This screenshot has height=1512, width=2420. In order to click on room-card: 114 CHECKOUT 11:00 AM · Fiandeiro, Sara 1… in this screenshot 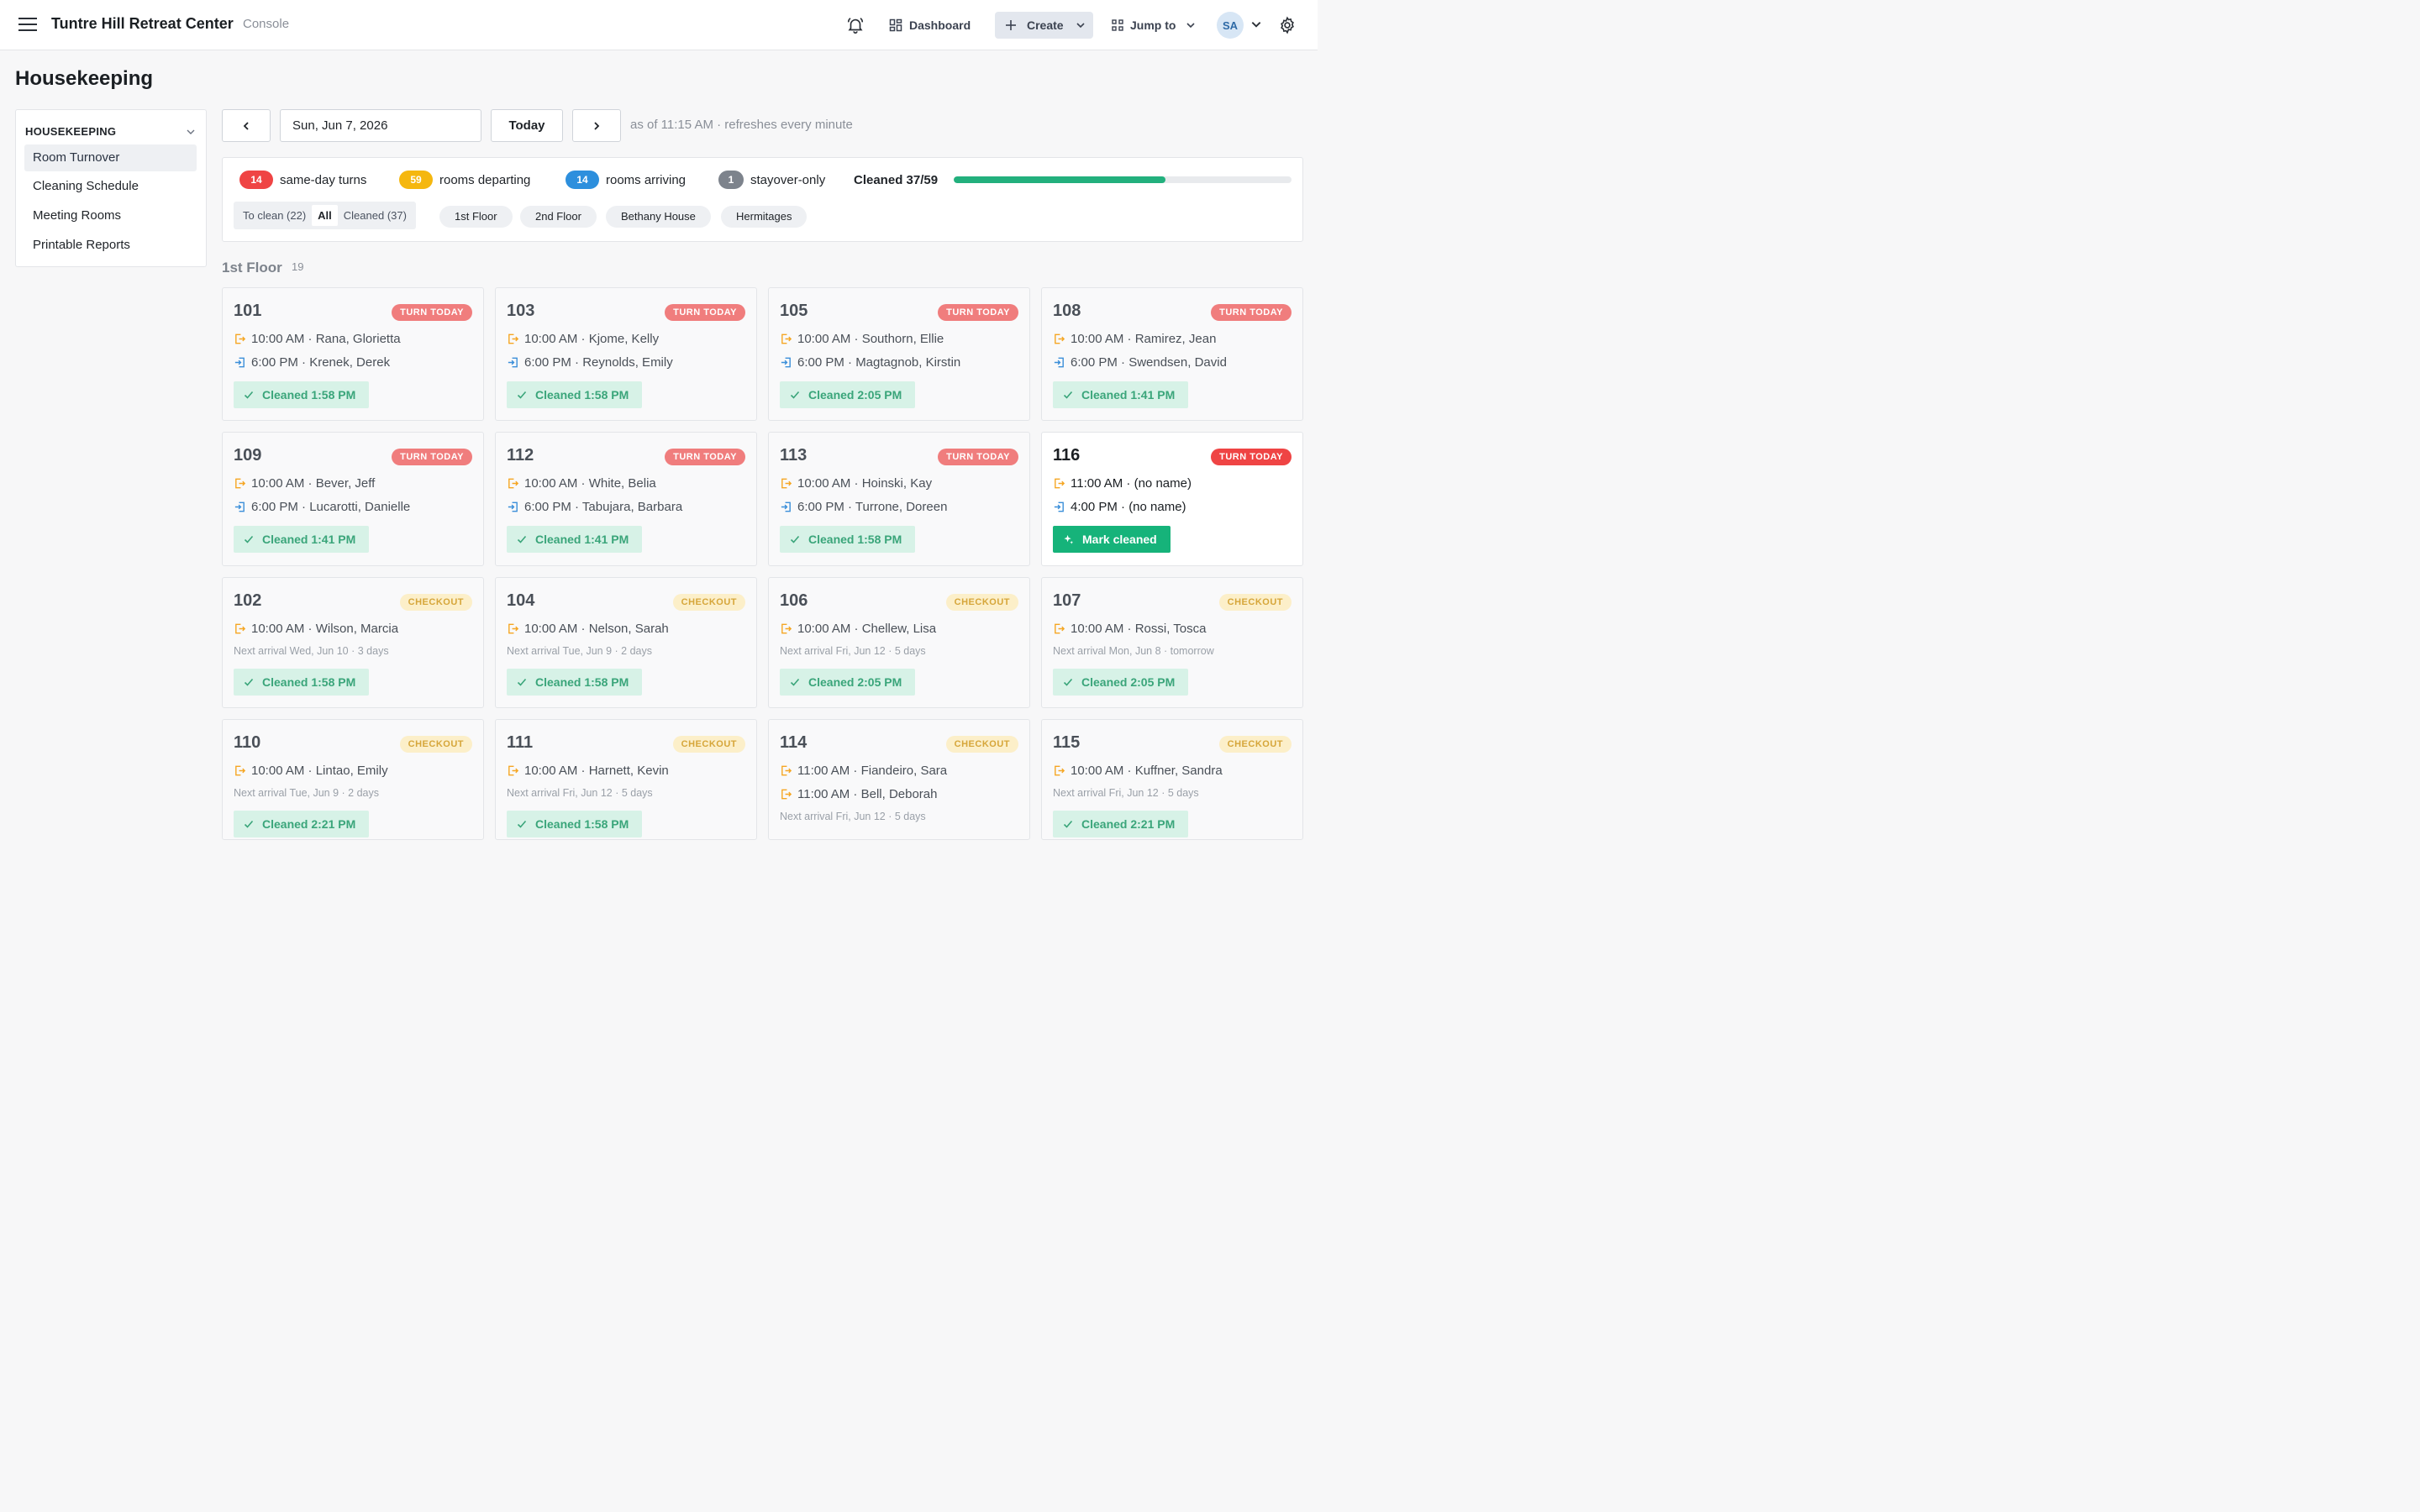, I will do `click(899, 779)`.